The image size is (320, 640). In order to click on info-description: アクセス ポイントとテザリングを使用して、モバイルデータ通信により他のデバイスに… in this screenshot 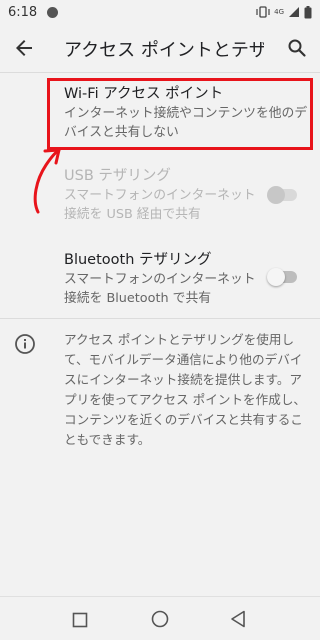, I will do `click(185, 389)`.